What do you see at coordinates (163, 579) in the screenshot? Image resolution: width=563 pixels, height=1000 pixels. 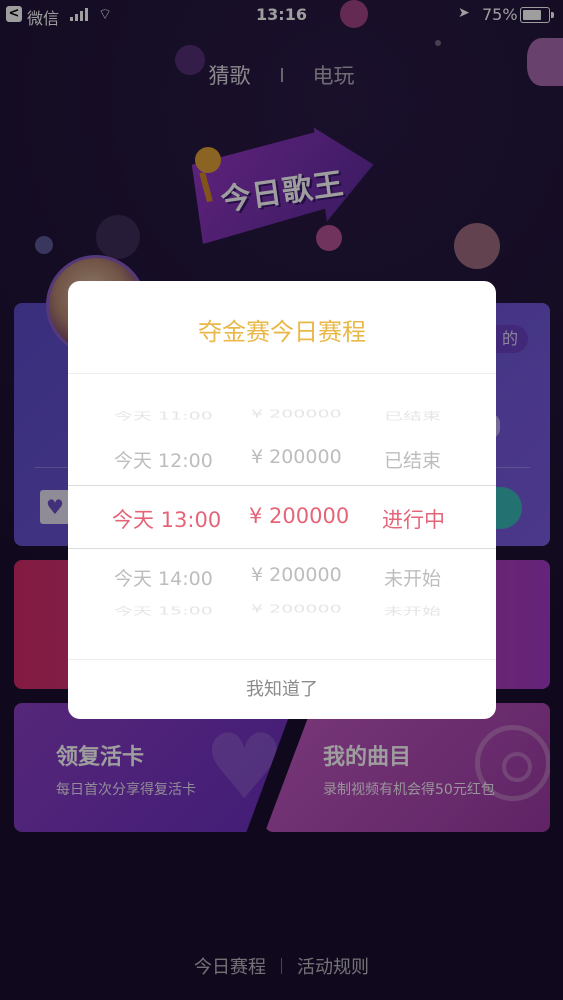 I see `schedule-time: 今天 14:00` at bounding box center [163, 579].